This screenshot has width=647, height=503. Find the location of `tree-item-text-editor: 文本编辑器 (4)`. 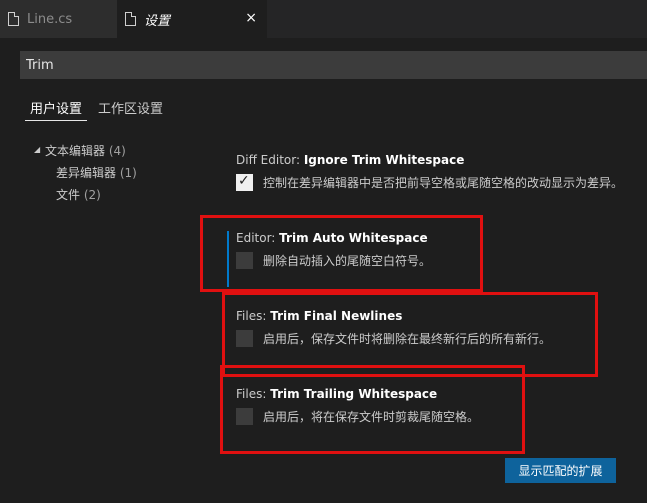

tree-item-text-editor: 文本编辑器 (4) is located at coordinates (85, 150).